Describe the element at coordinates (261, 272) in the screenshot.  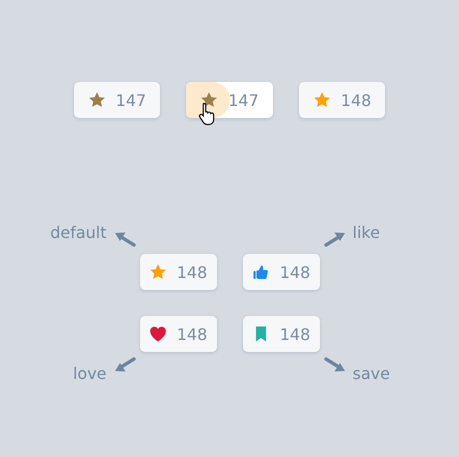
I see `thumbs-up-icon` at that location.